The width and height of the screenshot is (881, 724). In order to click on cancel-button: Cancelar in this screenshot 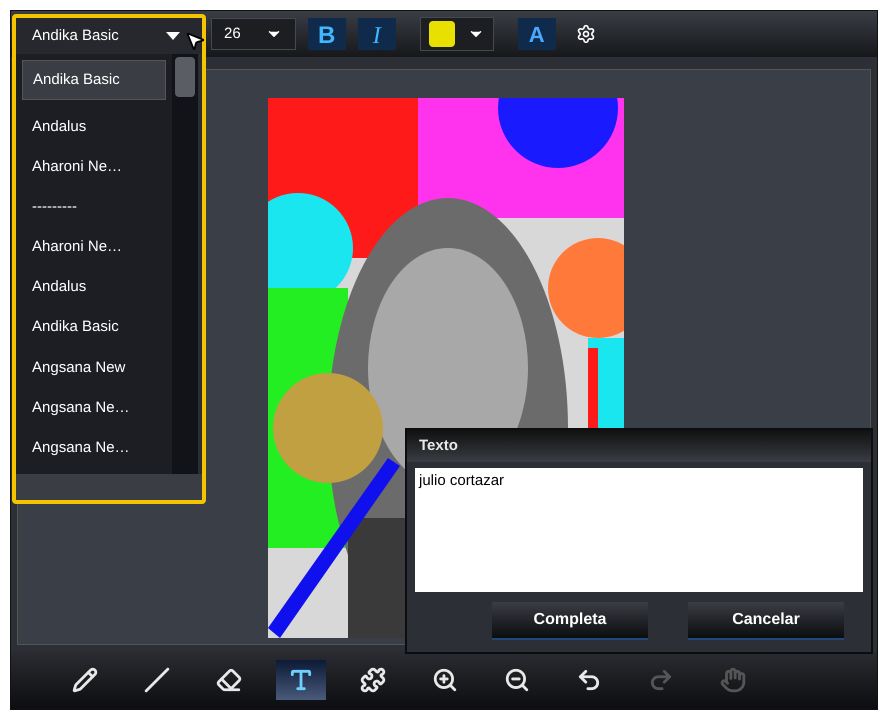, I will do `click(766, 621)`.